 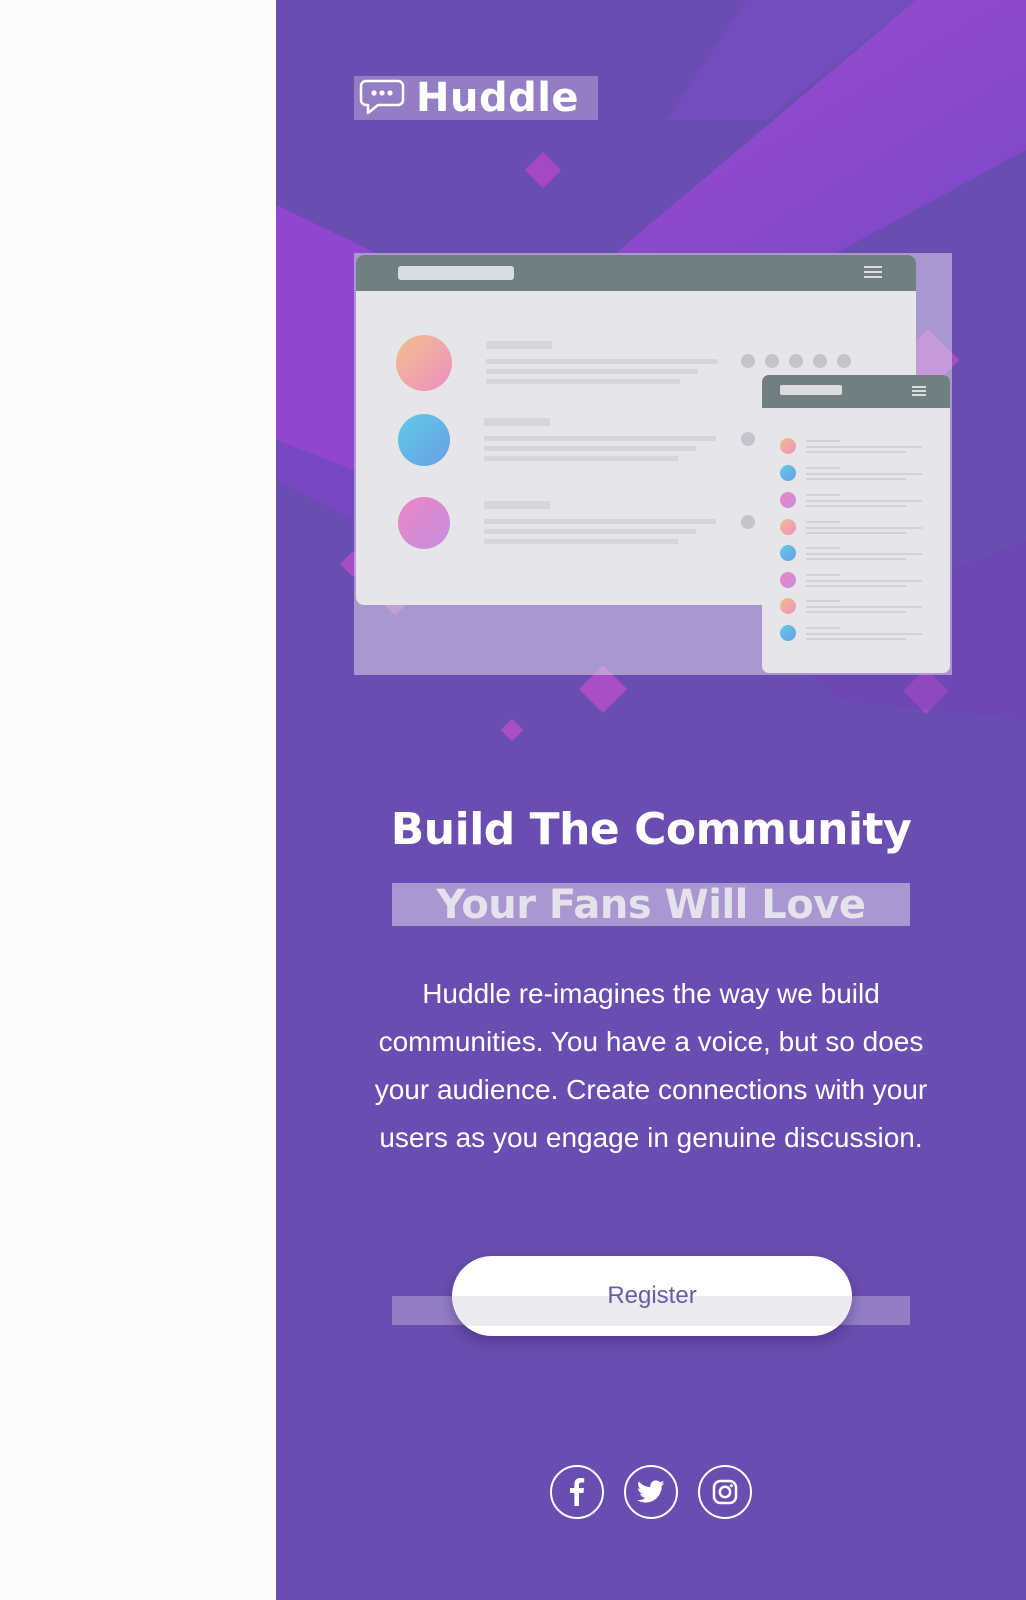 I want to click on social-links, so click(x=651, y=1492).